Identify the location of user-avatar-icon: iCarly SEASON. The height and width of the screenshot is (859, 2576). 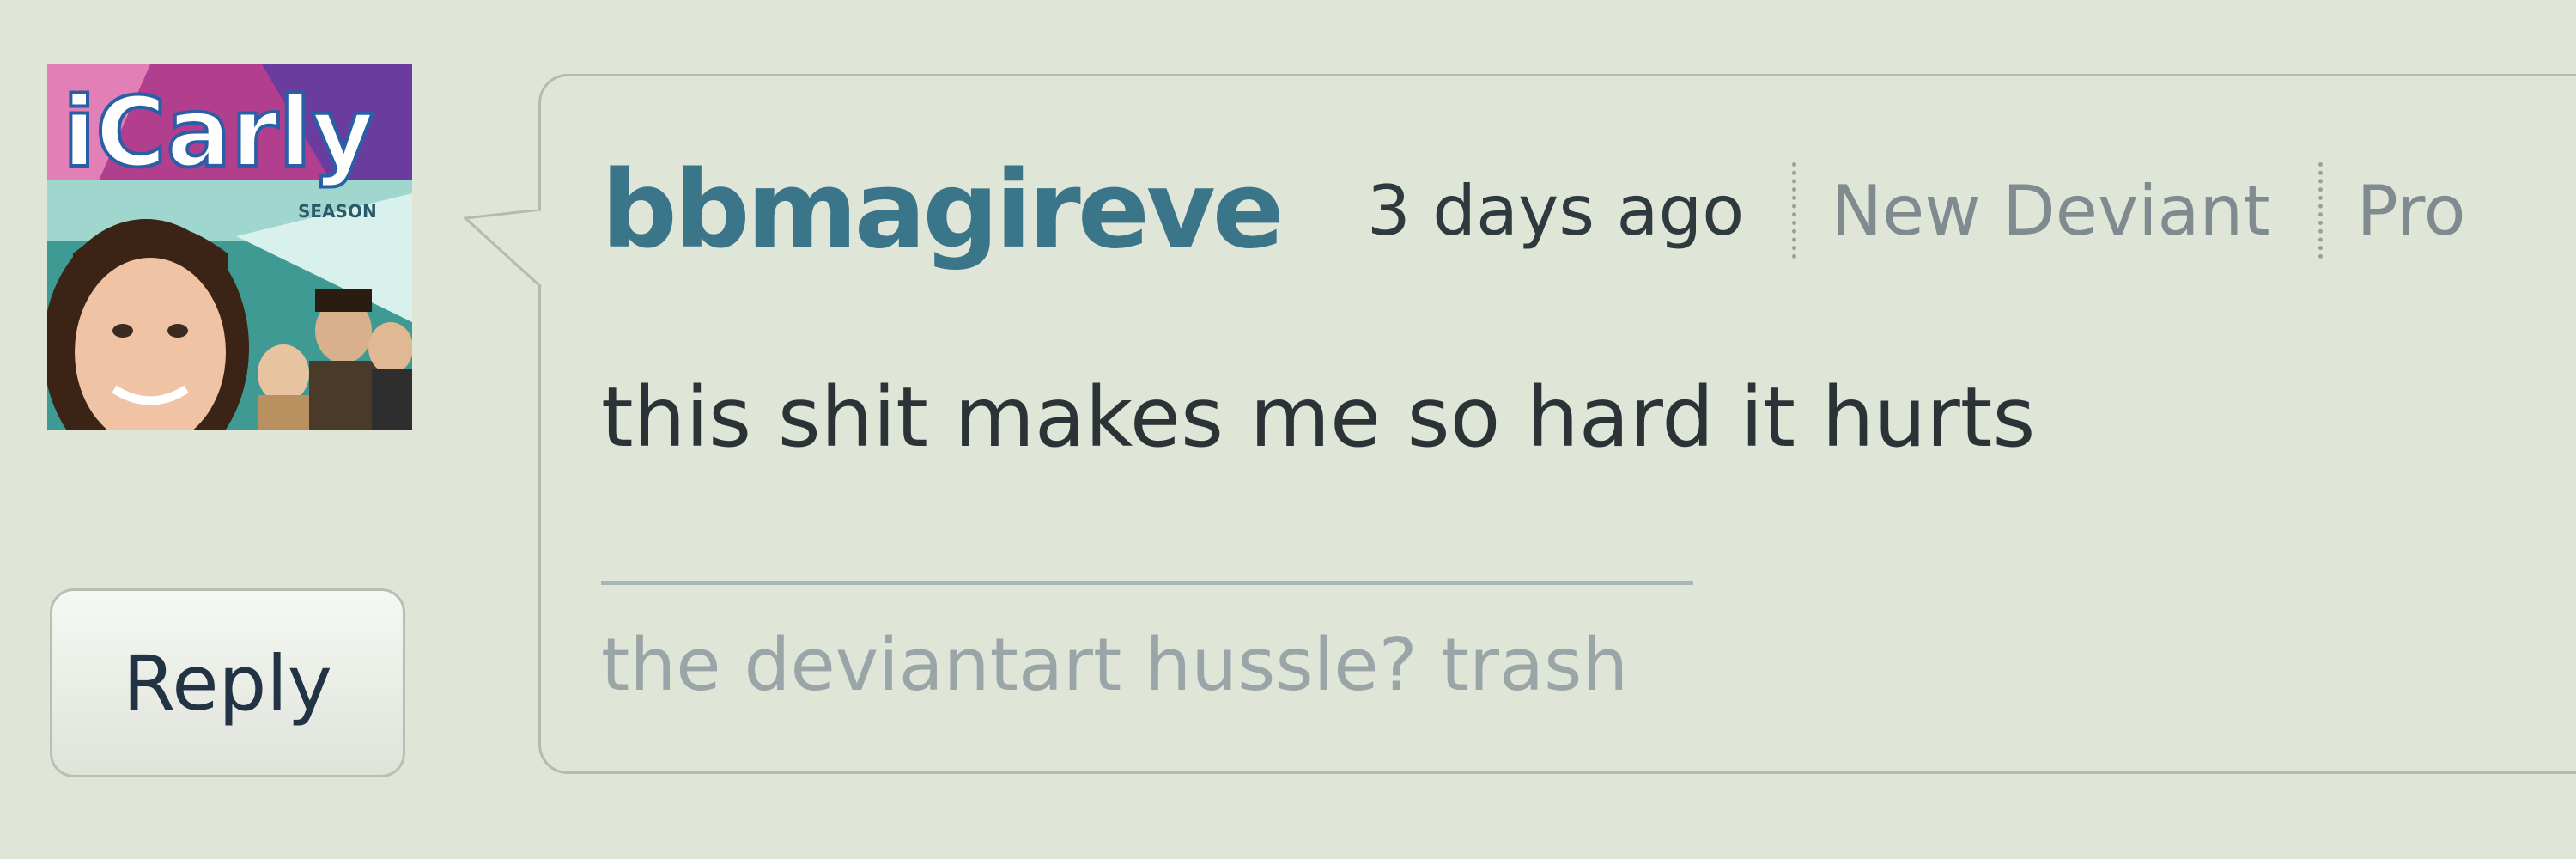
(229, 247).